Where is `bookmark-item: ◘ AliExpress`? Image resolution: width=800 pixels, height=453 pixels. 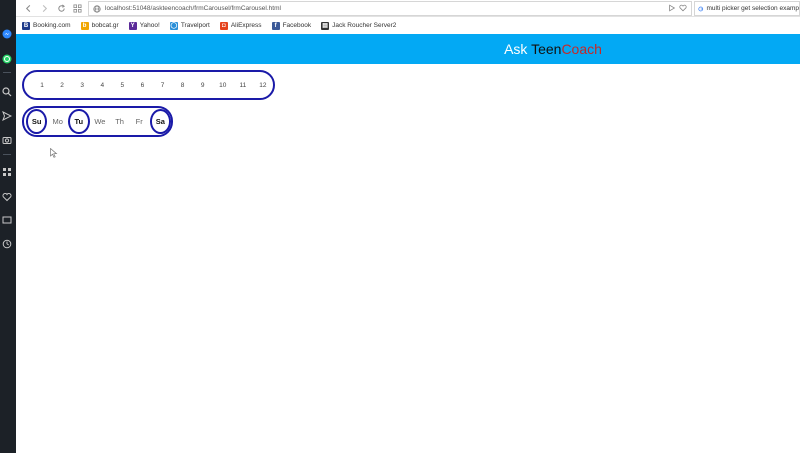 bookmark-item: ◘ AliExpress is located at coordinates (240, 25).